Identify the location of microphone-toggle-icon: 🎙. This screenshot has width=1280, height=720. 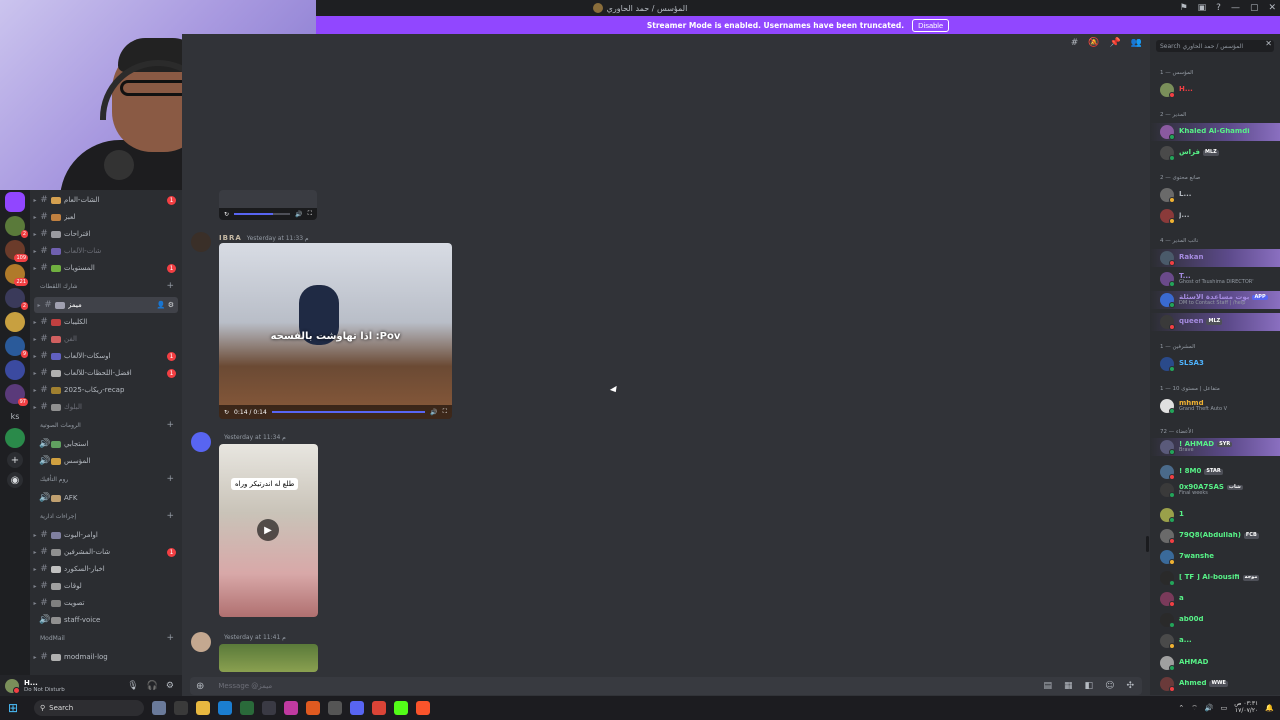
(132, 686).